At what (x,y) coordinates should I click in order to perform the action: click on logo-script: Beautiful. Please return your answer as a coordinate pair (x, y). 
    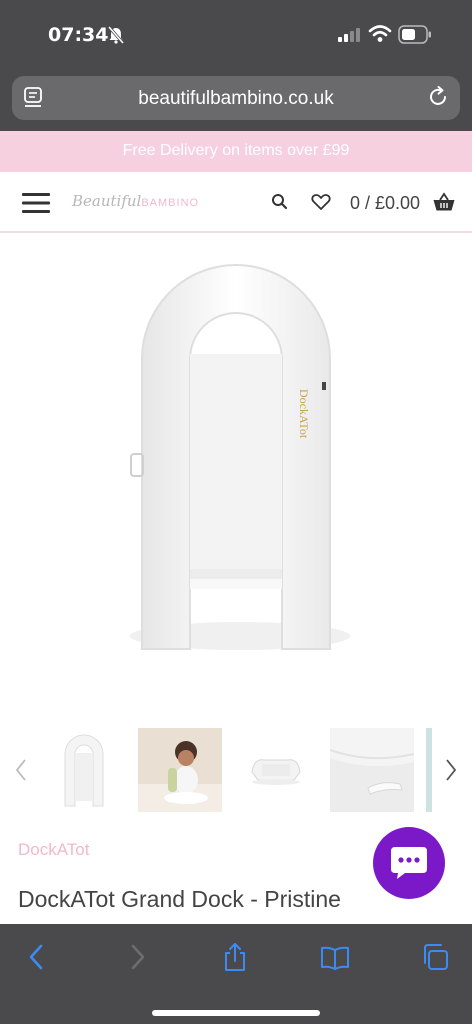
    Looking at the image, I should click on (107, 201).